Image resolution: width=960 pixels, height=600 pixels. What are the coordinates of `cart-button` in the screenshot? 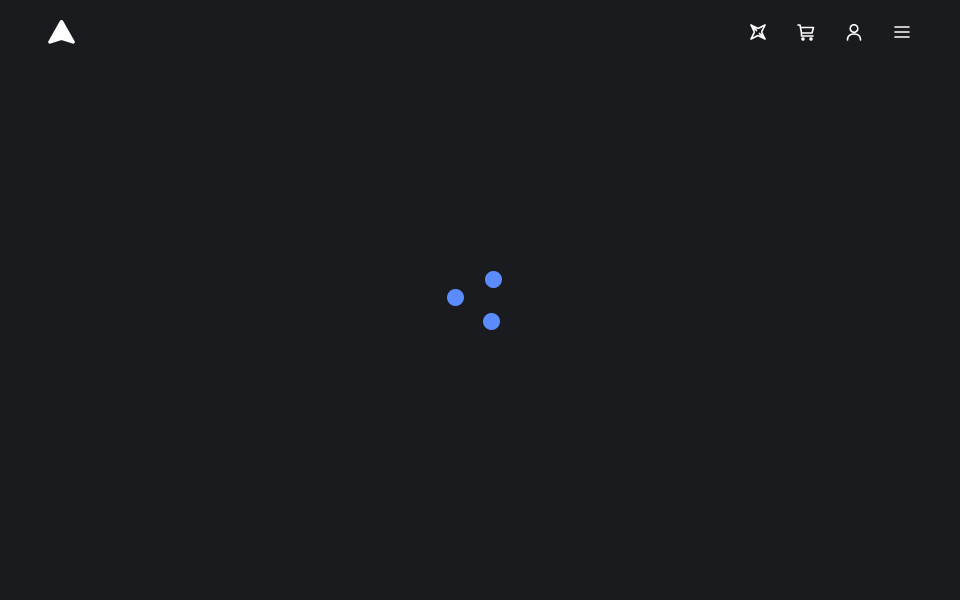 It's located at (806, 32).